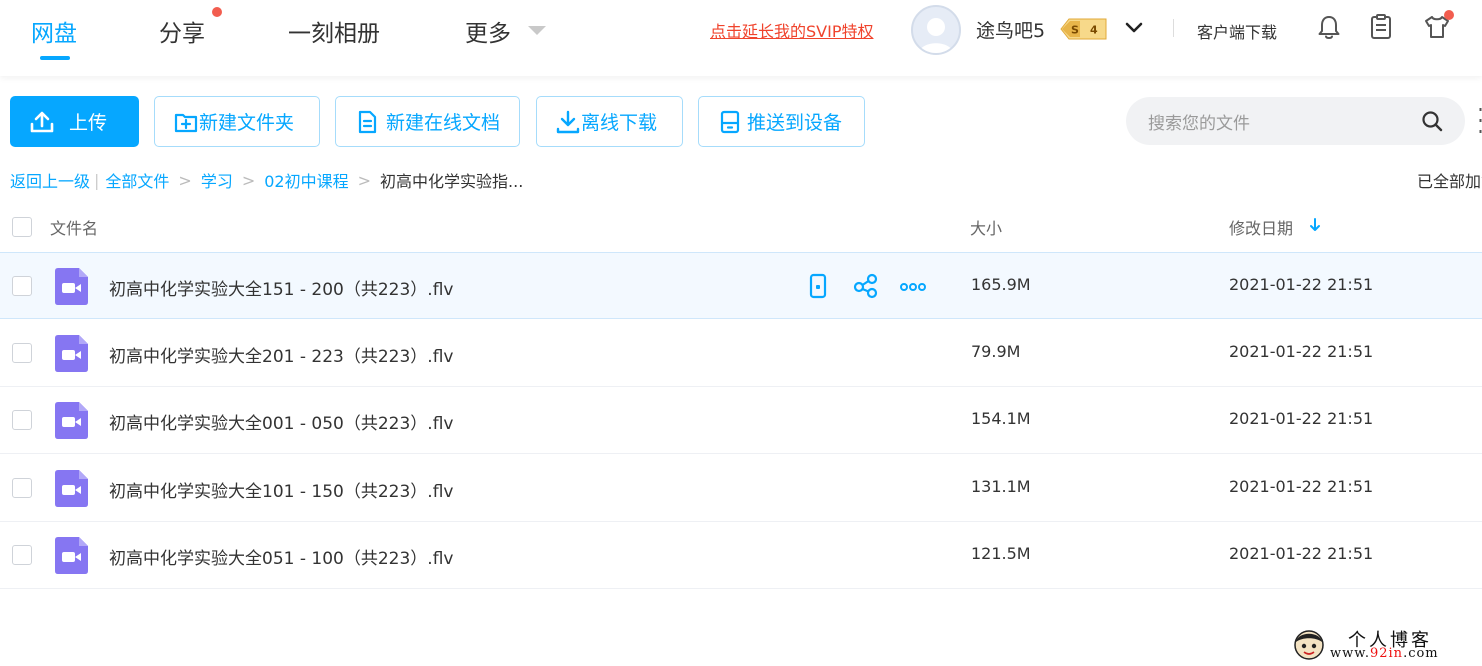  I want to click on breadcrumb-item-all-files: 全部文件, so click(137, 180).